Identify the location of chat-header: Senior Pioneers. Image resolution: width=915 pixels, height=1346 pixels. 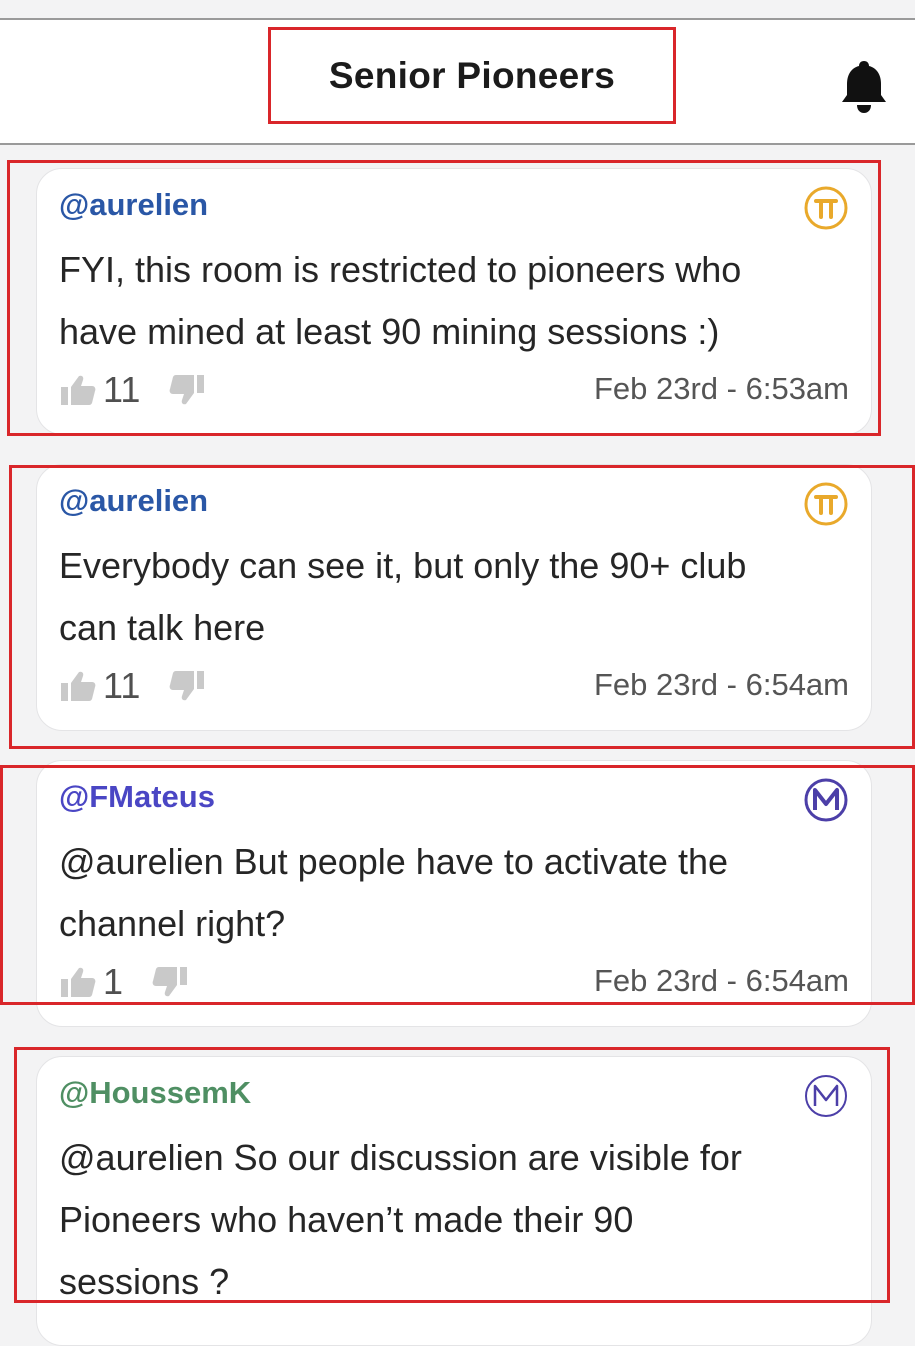
(457, 81).